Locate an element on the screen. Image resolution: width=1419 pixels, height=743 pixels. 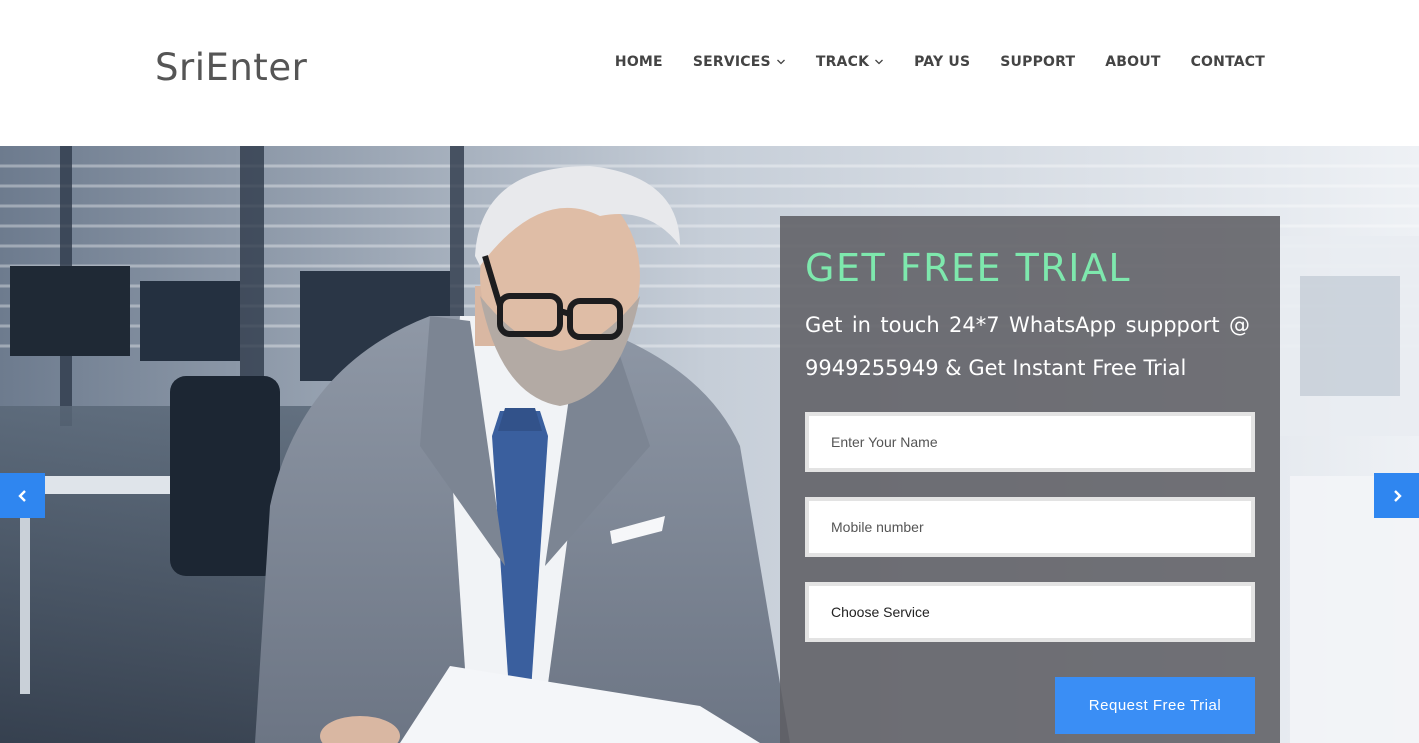
nav-item-label: SUPPORT is located at coordinates (1038, 62).